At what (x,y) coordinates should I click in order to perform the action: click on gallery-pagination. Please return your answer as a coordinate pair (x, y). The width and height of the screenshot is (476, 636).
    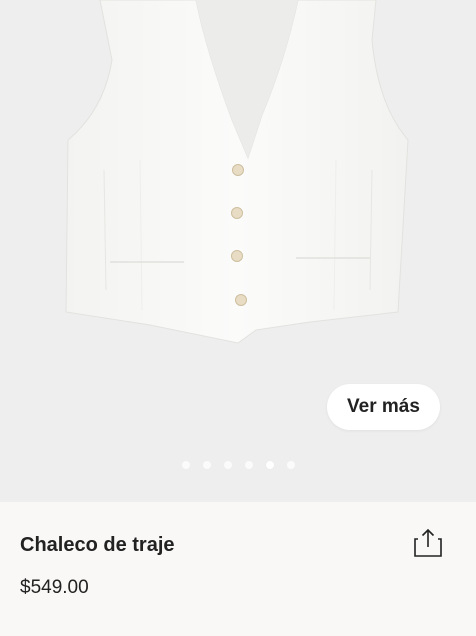
    Looking at the image, I should click on (238, 466).